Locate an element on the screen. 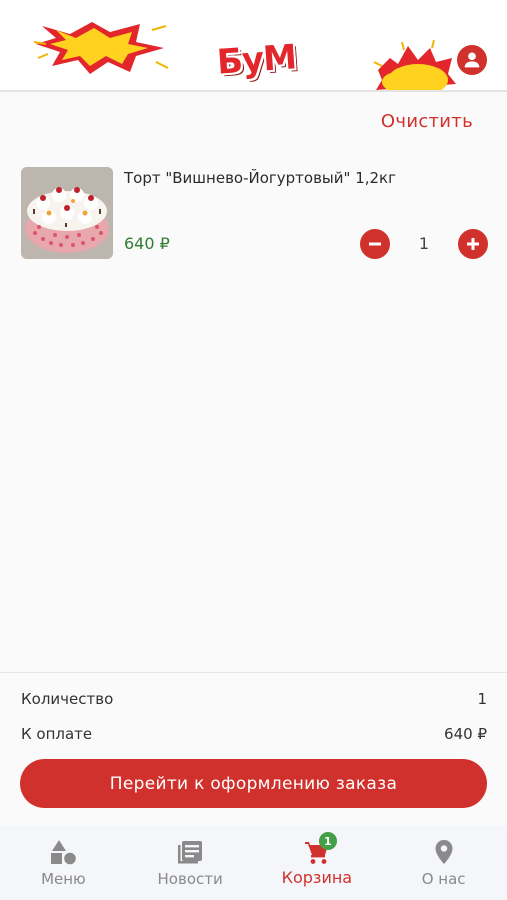 Image resolution: width=507 pixels, height=900 pixels. profile-button is located at coordinates (472, 60).